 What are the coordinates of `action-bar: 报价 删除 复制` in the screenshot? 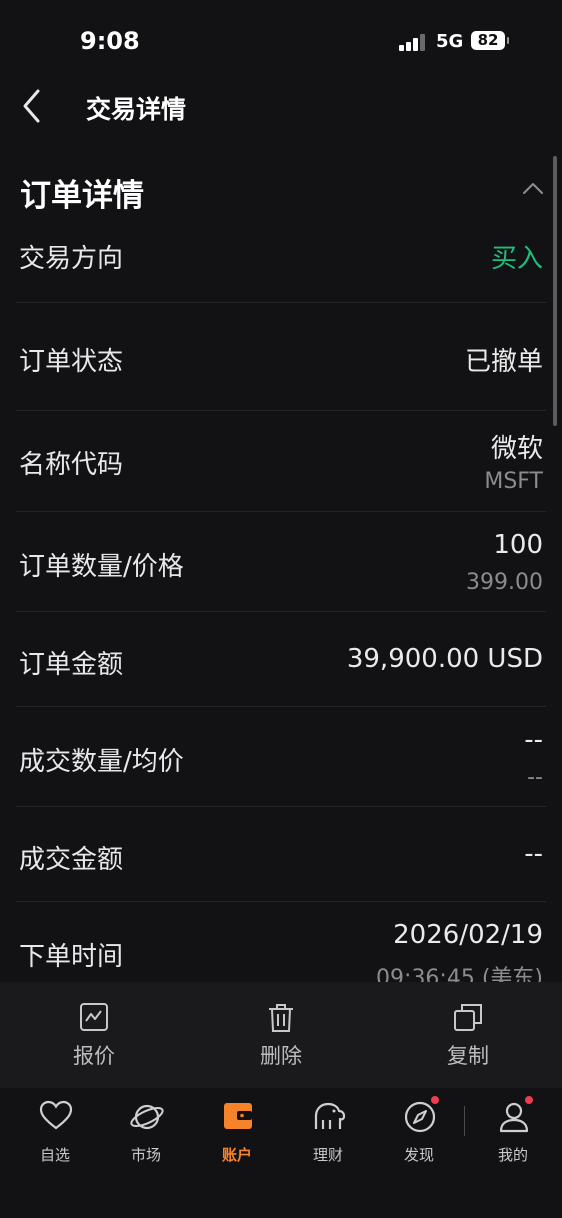 It's located at (281, 1035).